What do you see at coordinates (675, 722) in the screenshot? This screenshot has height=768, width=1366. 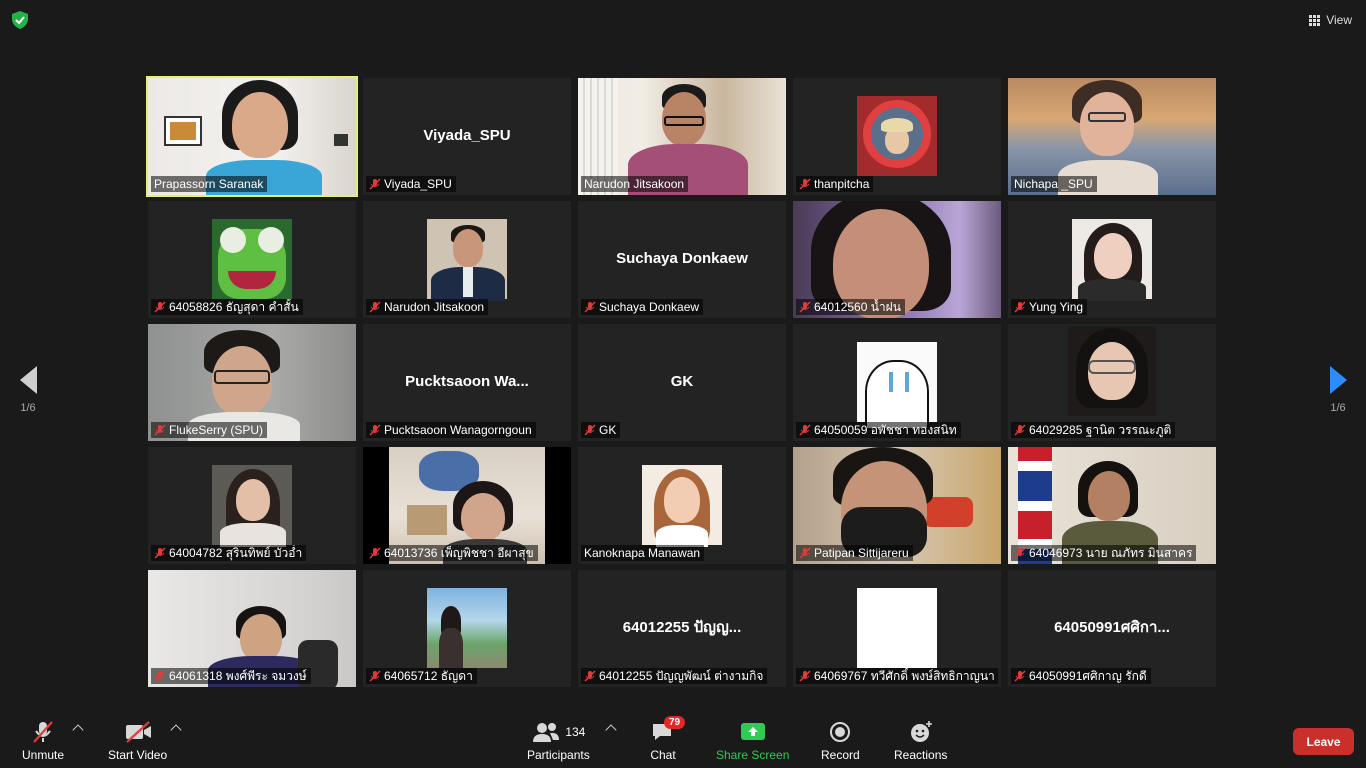 I see `chat-unread-badge: 79` at bounding box center [675, 722].